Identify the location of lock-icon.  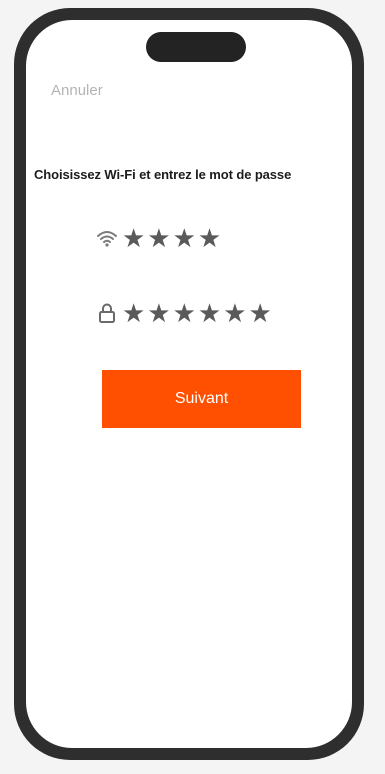
(107, 313).